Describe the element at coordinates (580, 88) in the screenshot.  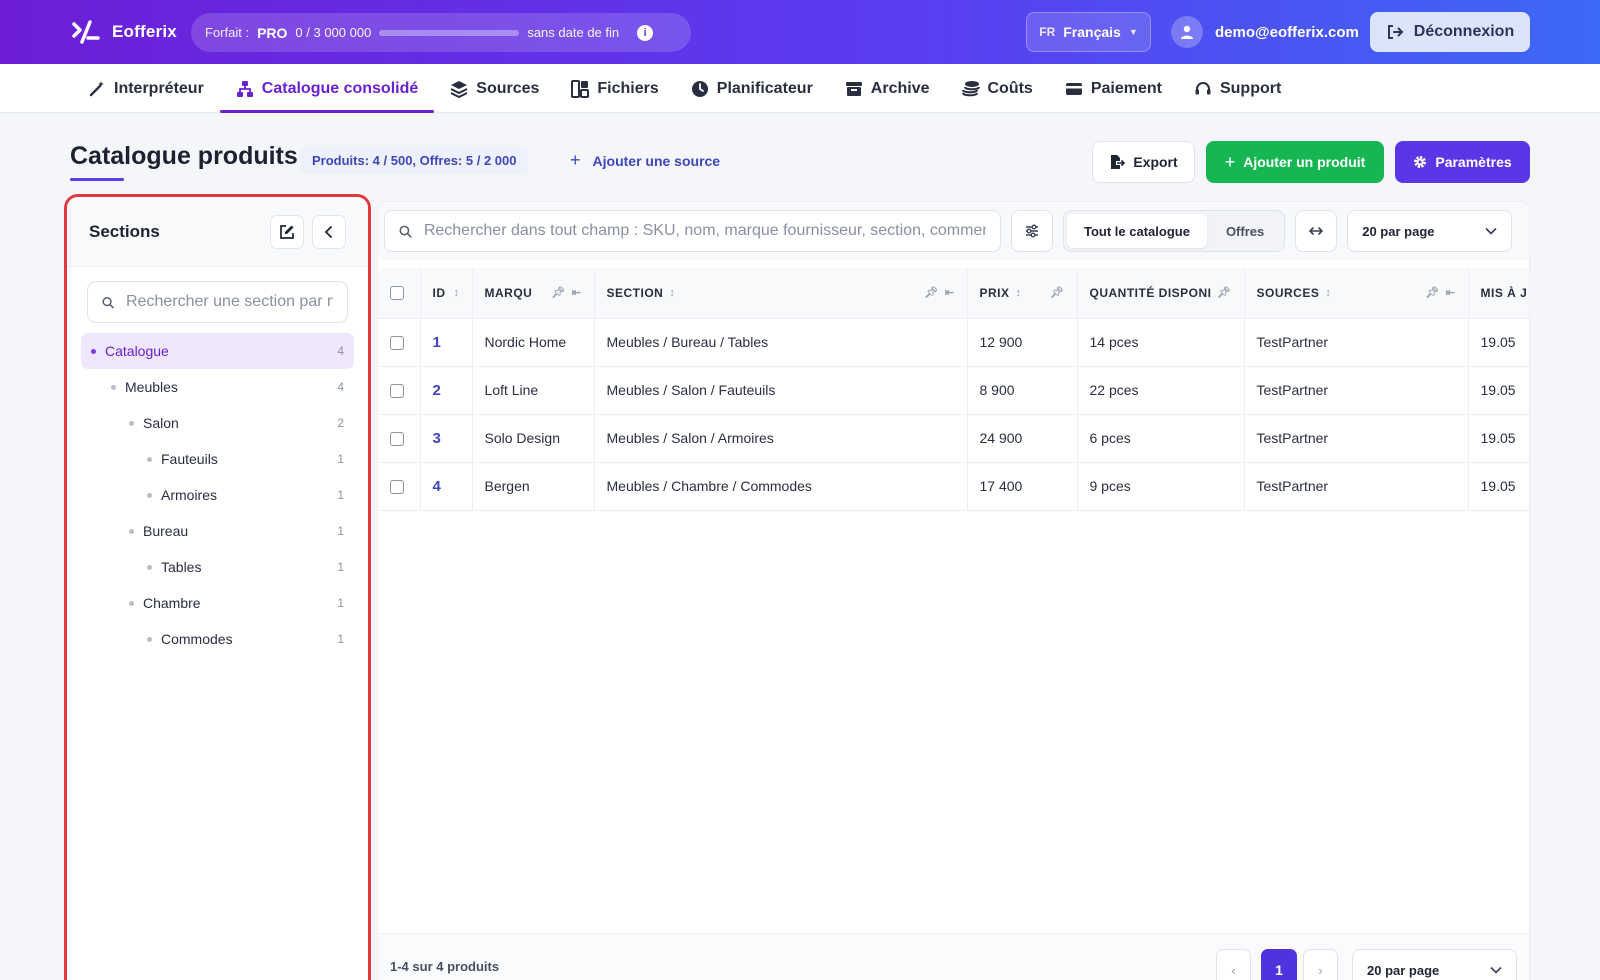
I see `files-icon` at that location.